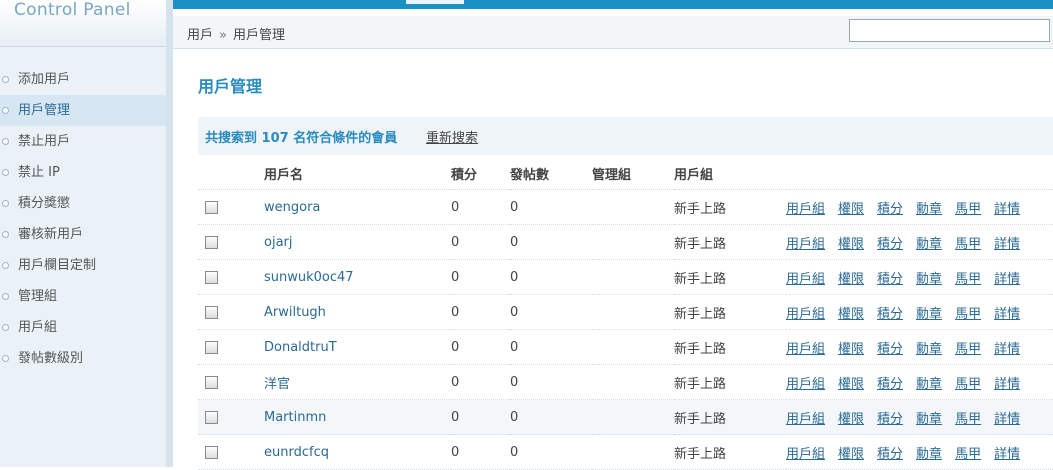 This screenshot has height=470, width=1053. I want to click on username-cell: wengora, so click(357, 207).